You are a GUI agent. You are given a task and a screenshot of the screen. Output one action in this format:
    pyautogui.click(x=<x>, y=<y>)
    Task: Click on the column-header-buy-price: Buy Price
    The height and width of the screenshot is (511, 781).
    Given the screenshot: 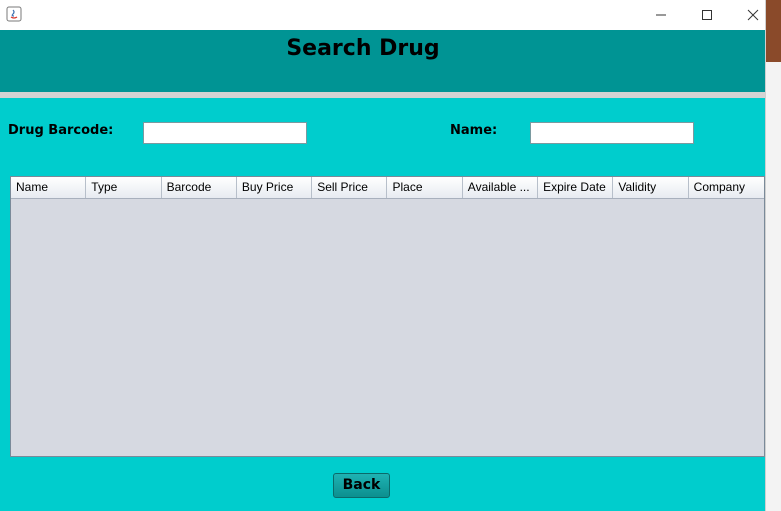 What is the action you would take?
    pyautogui.click(x=275, y=187)
    